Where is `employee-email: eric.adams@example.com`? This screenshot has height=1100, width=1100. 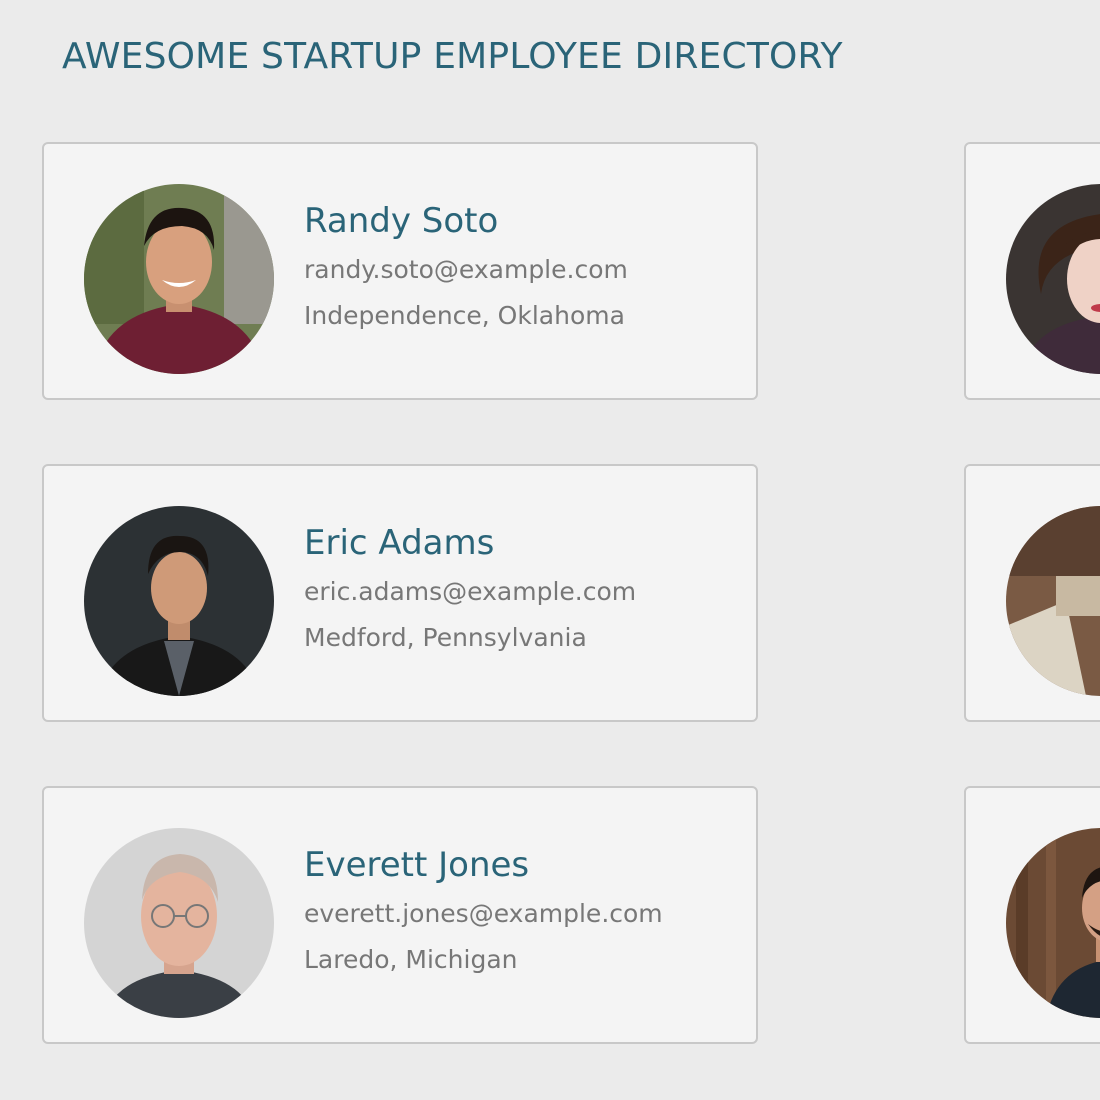
employee-email: eric.adams@example.com is located at coordinates (470, 591).